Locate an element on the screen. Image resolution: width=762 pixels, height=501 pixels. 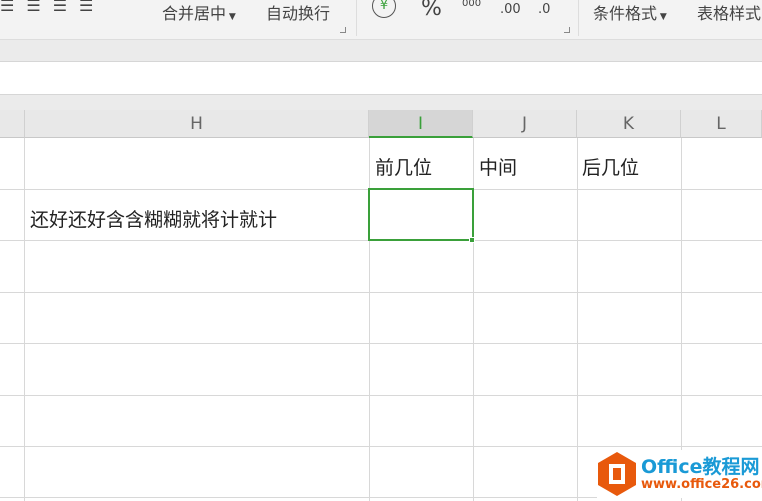
cell-j1: 中间 is located at coordinates (498, 166).